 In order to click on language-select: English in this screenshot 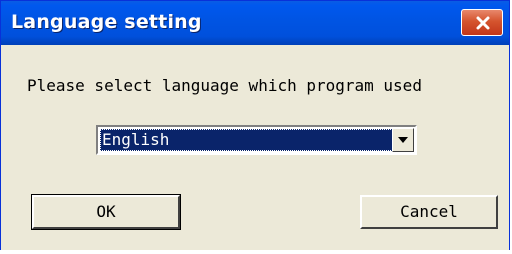, I will do `click(256, 140)`.